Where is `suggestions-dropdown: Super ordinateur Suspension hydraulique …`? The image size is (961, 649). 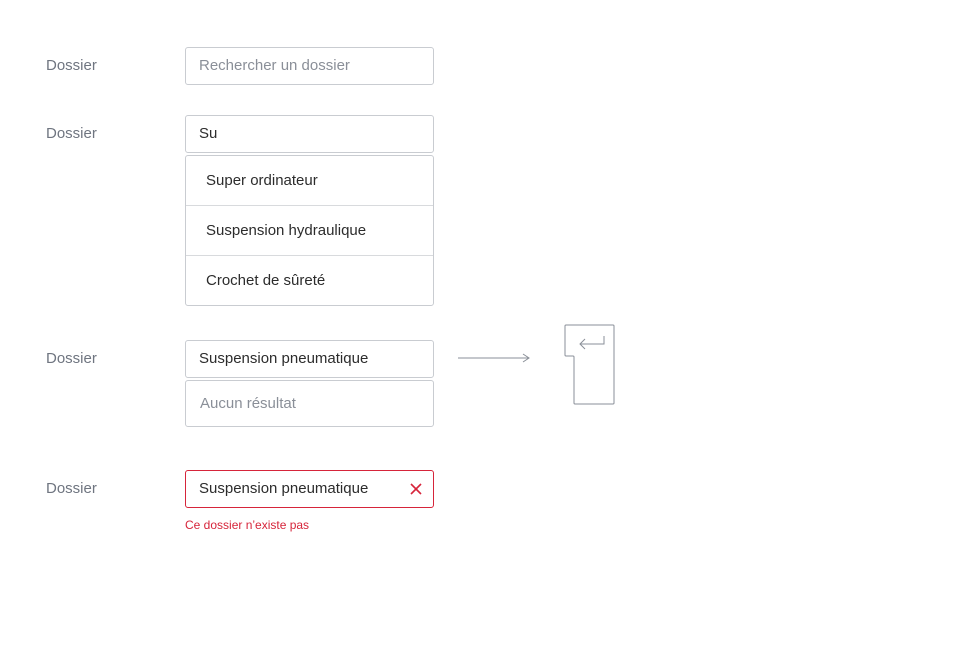 suggestions-dropdown: Super ordinateur Suspension hydraulique … is located at coordinates (309, 230).